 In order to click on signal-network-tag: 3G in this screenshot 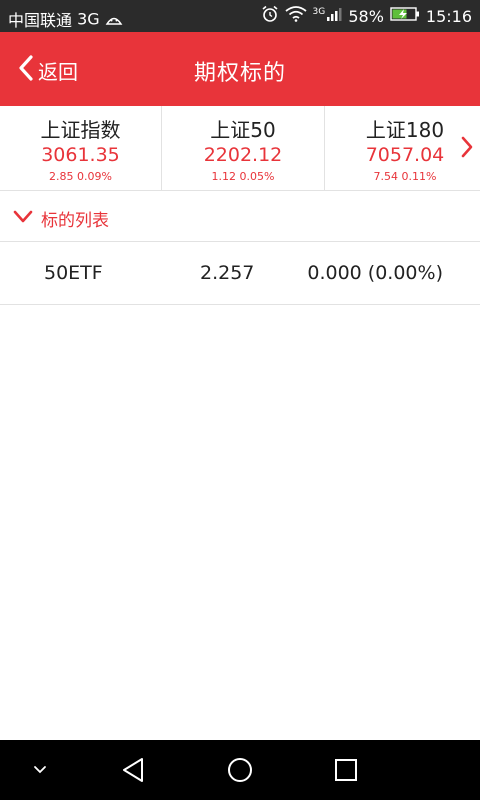, I will do `click(319, 12)`.